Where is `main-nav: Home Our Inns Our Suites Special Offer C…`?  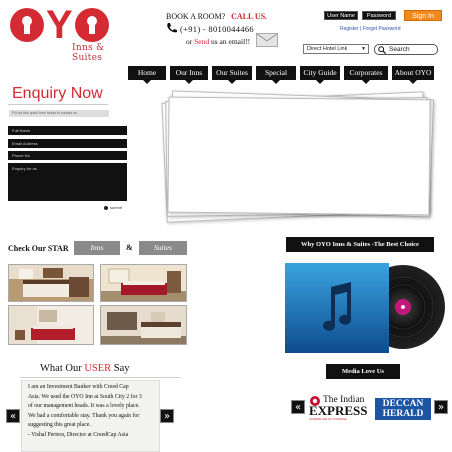
main-nav: Home Our Inns Our Suites Special Offer C… is located at coordinates (281, 78).